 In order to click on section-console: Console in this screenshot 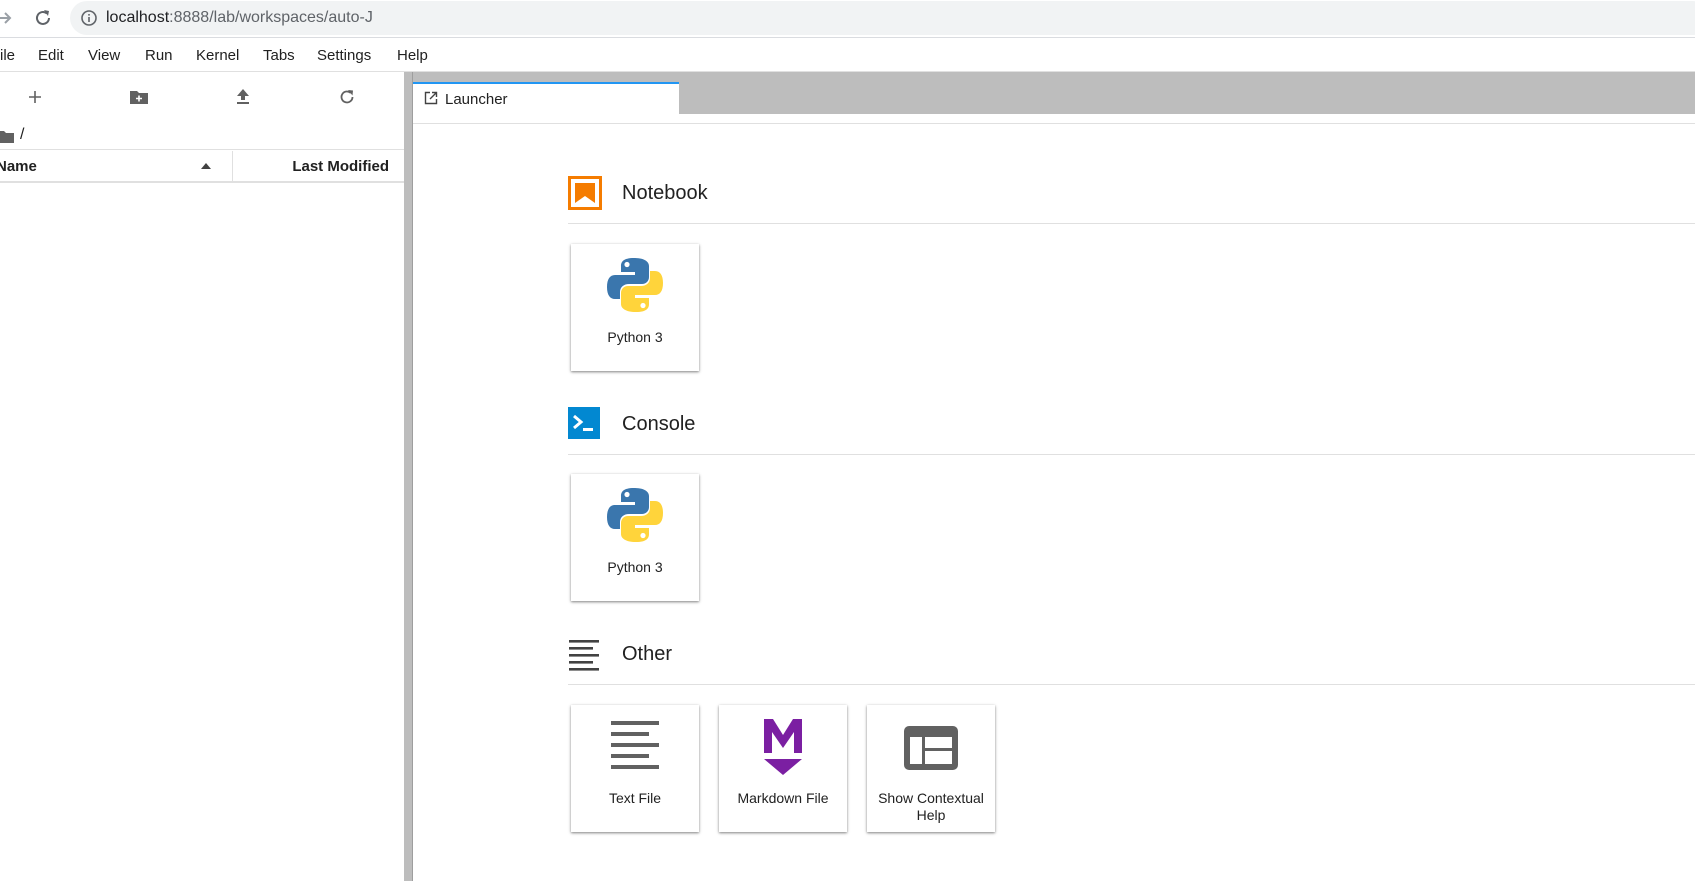, I will do `click(1131, 431)`.